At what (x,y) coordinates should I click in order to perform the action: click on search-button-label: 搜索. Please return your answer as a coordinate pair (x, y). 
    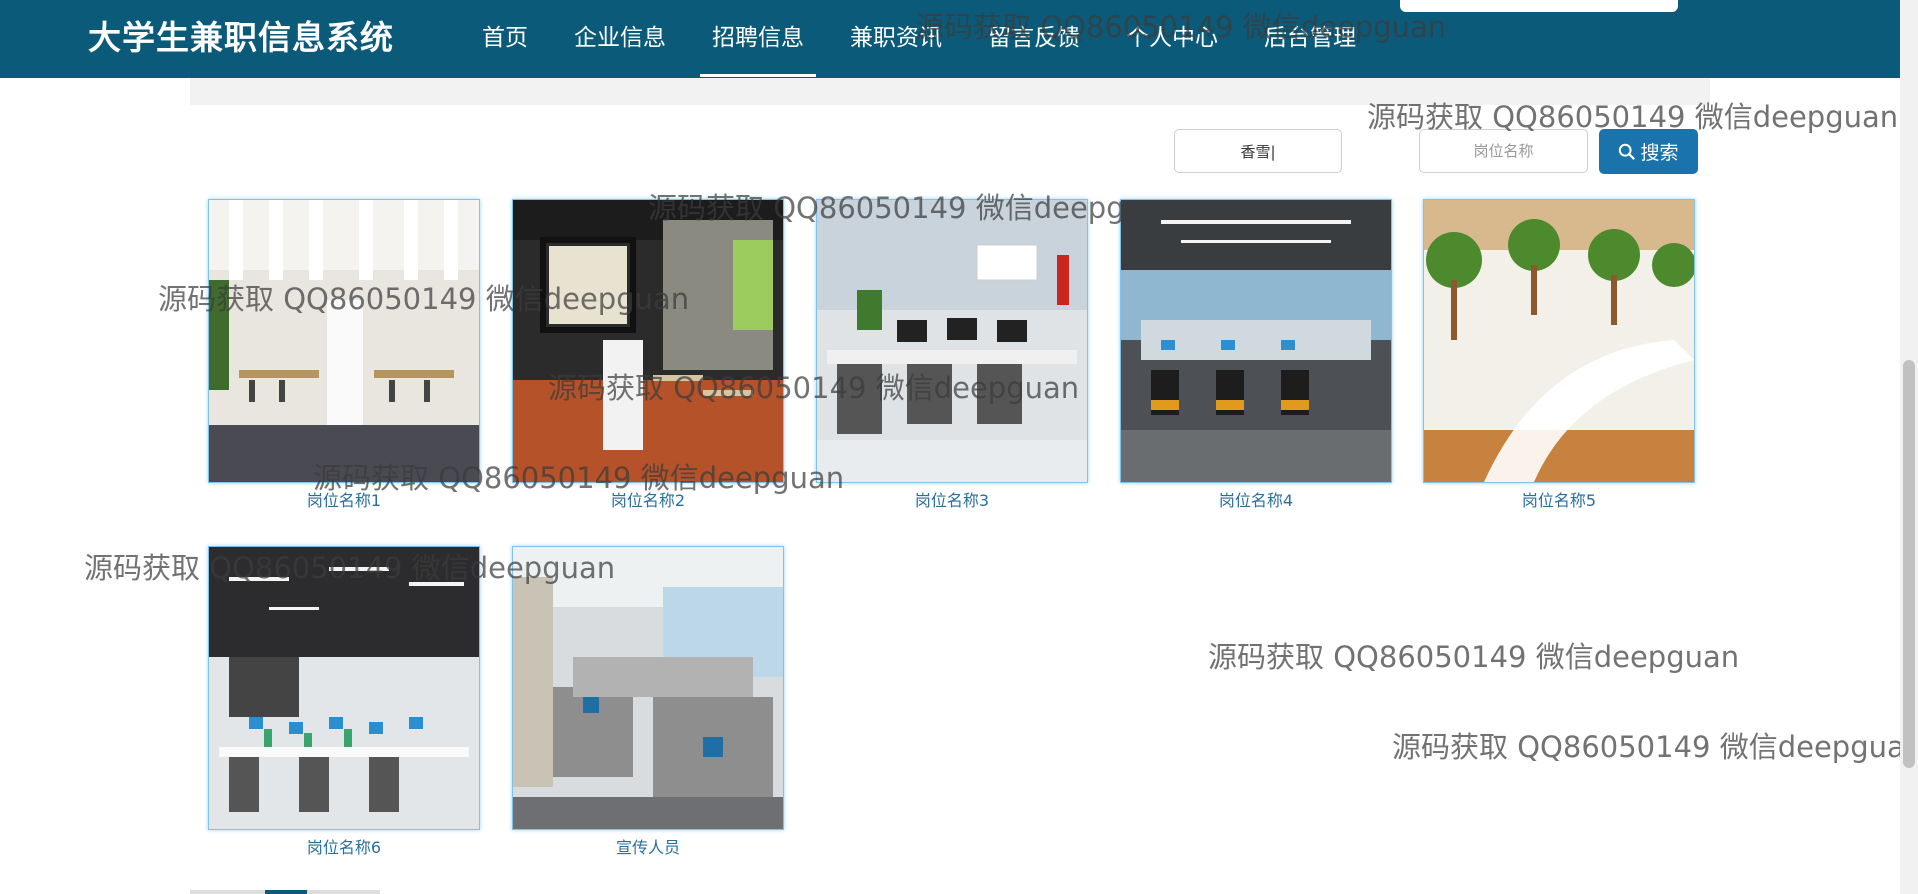
    Looking at the image, I should click on (1659, 153).